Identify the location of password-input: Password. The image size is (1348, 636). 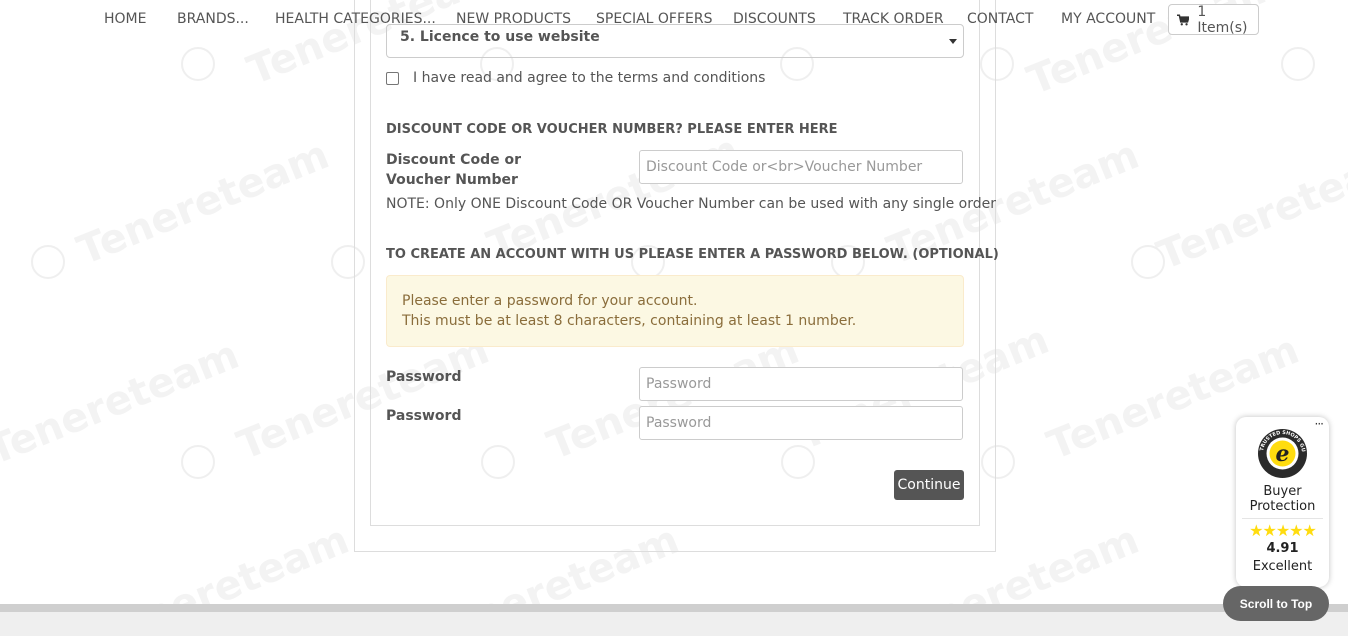
(801, 384).